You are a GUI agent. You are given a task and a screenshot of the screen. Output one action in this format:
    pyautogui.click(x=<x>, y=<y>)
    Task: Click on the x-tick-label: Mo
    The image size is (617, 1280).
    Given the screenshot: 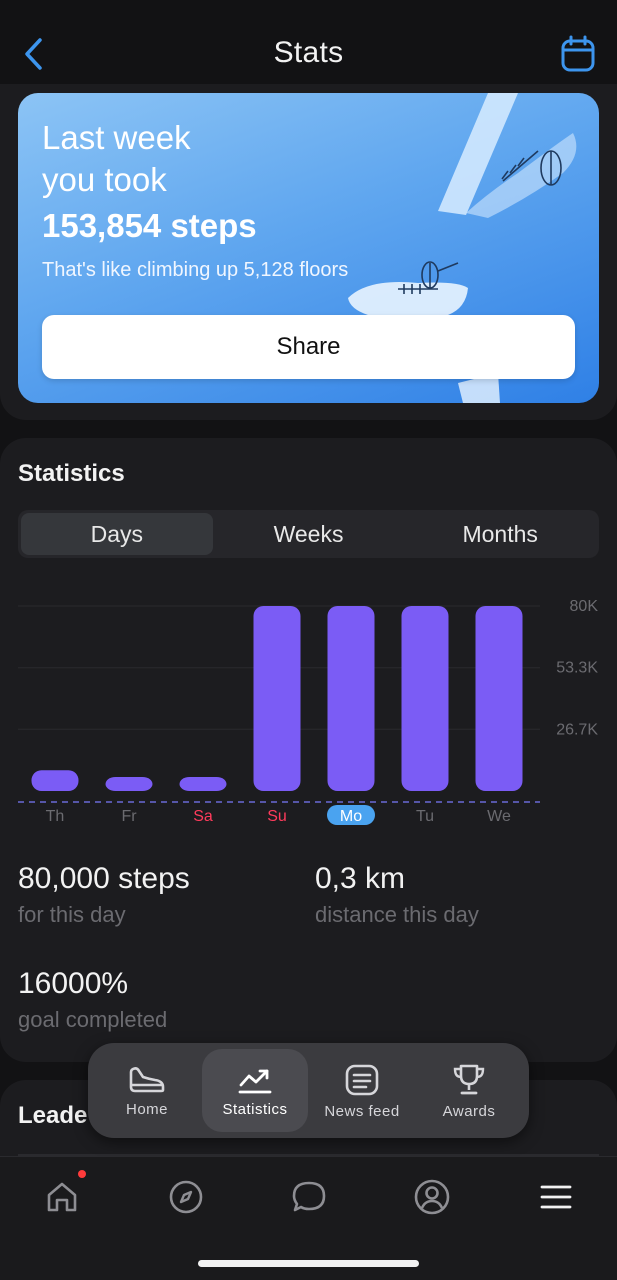 What is the action you would take?
    pyautogui.click(x=351, y=816)
    